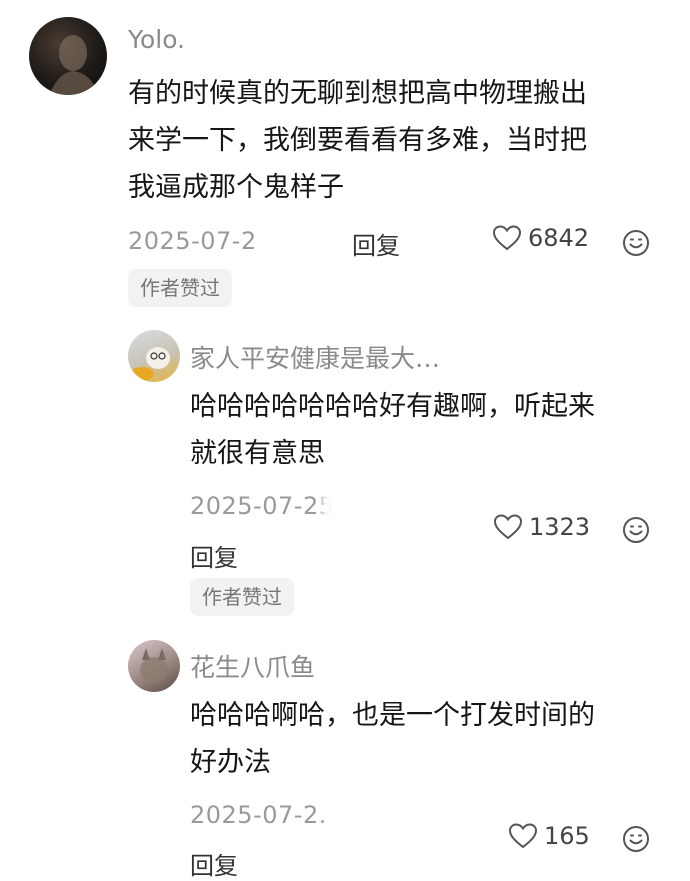 This screenshot has width=690, height=881. What do you see at coordinates (559, 238) in the screenshot?
I see `like-count: 6842` at bounding box center [559, 238].